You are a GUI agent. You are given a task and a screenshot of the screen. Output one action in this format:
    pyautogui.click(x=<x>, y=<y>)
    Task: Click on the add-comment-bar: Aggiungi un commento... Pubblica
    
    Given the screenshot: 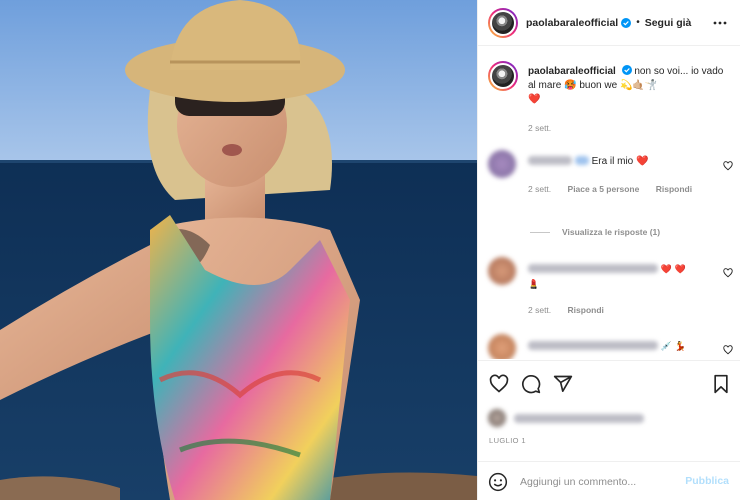 What is the action you would take?
    pyautogui.click(x=609, y=480)
    